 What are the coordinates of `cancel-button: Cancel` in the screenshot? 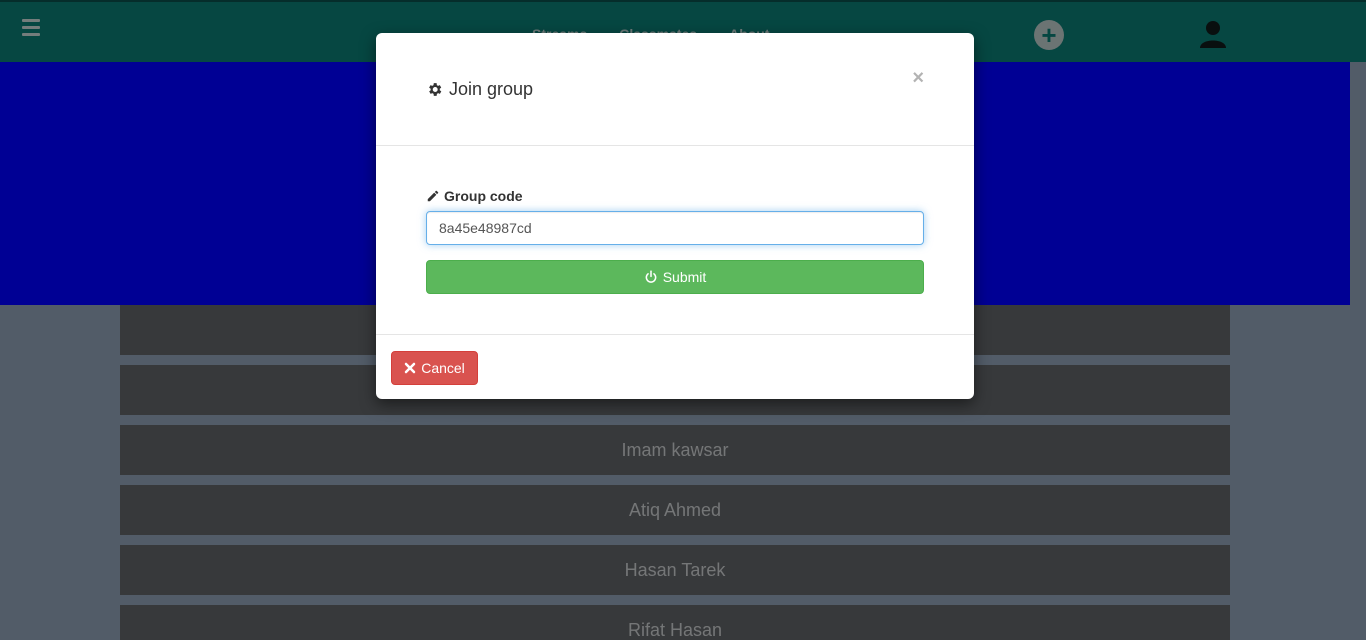 It's located at (434, 368).